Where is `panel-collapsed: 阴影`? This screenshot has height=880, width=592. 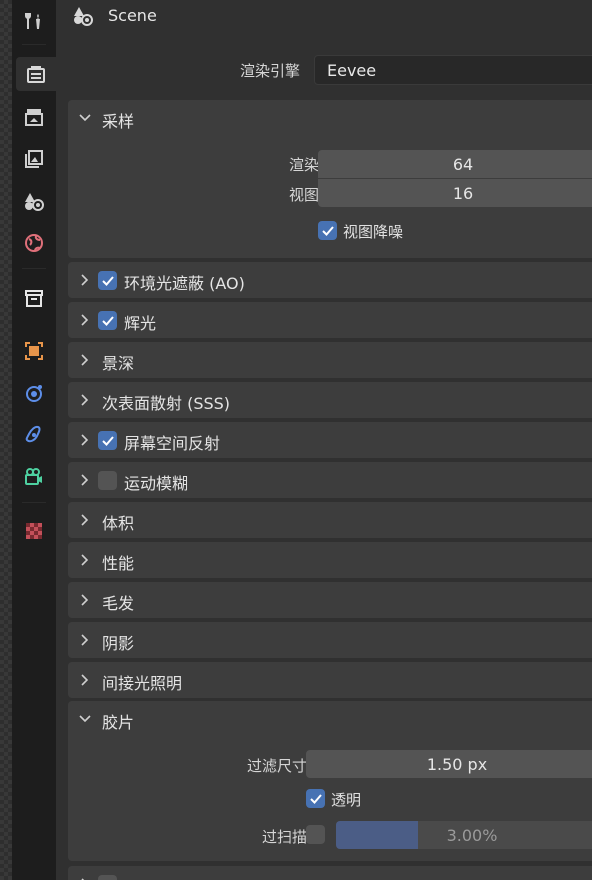 panel-collapsed: 阴影 is located at coordinates (330, 640).